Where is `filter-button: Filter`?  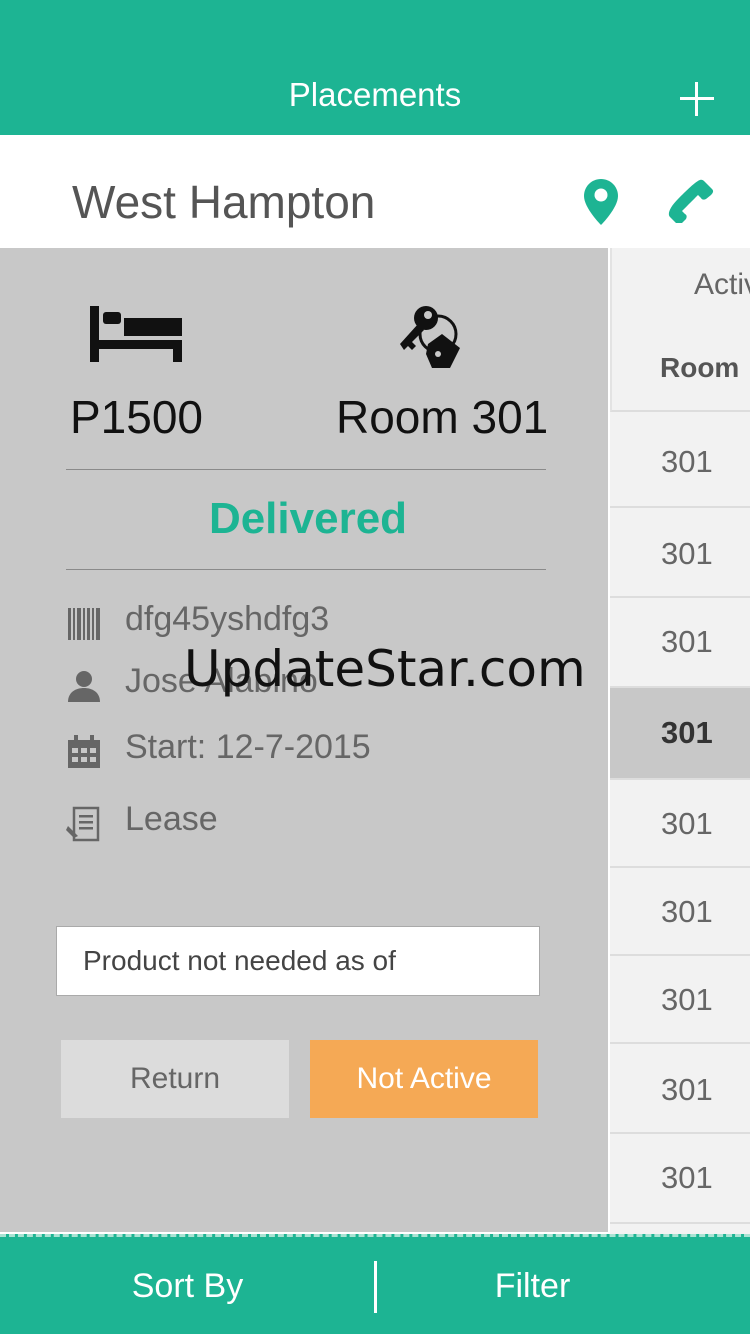 filter-button: Filter is located at coordinates (532, 1286).